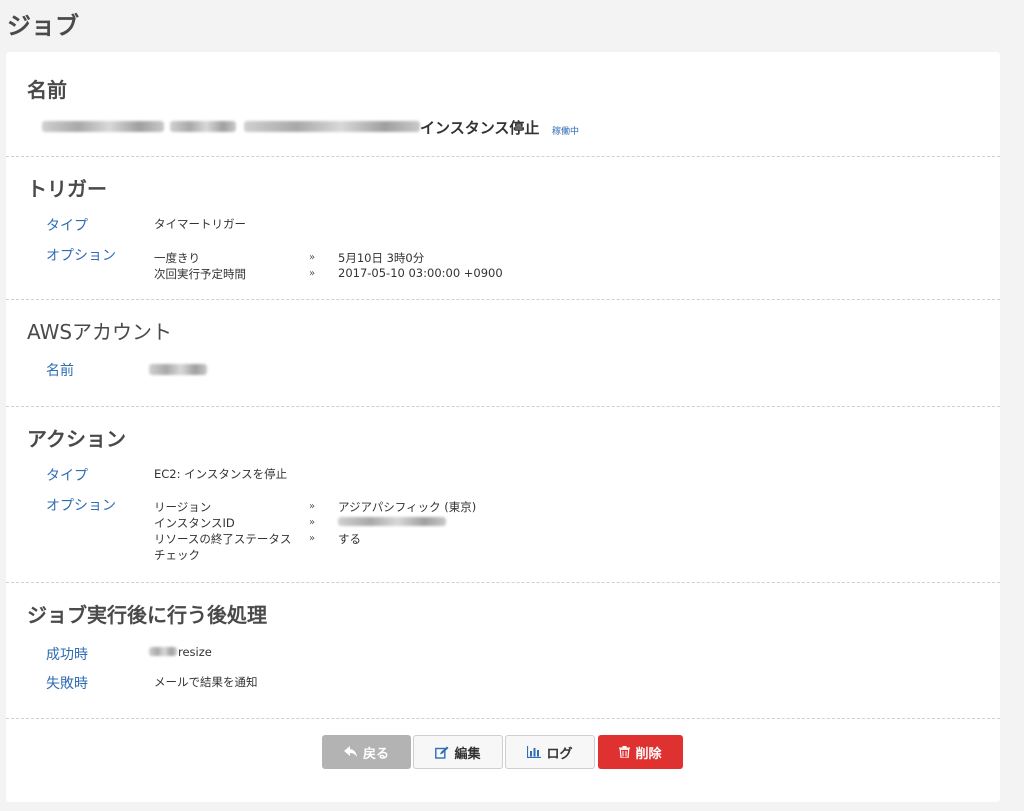 The width and height of the screenshot is (1024, 811). Describe the element at coordinates (480, 128) in the screenshot. I see `job-name: インスタンス停止` at that location.